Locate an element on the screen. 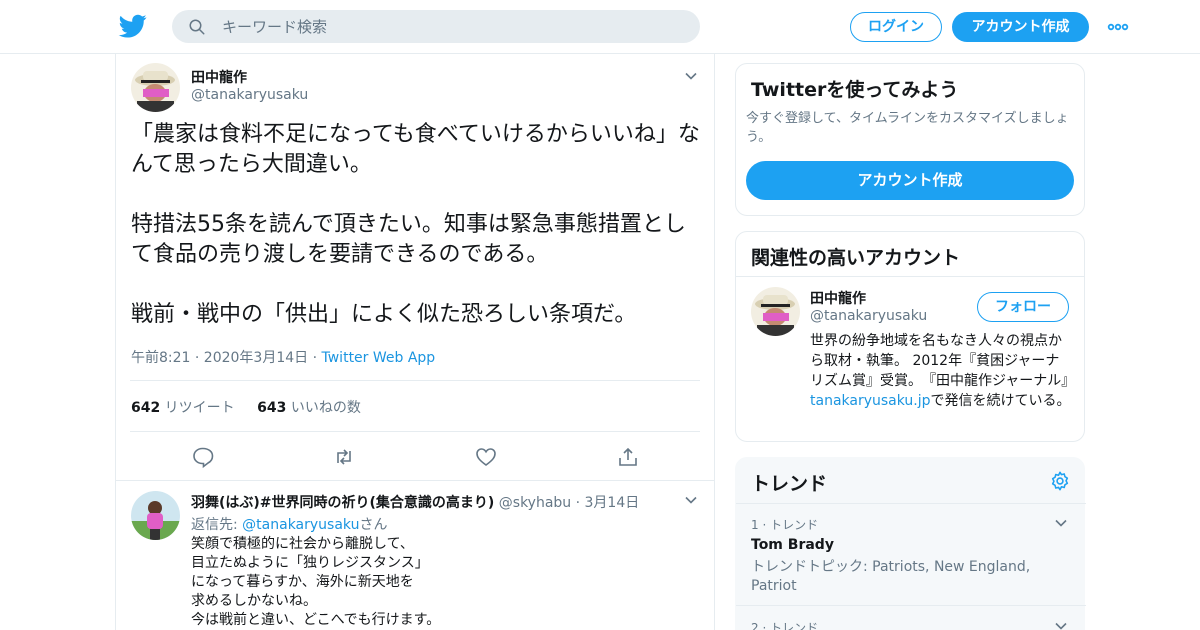  follow-button: フォロー is located at coordinates (1023, 307).